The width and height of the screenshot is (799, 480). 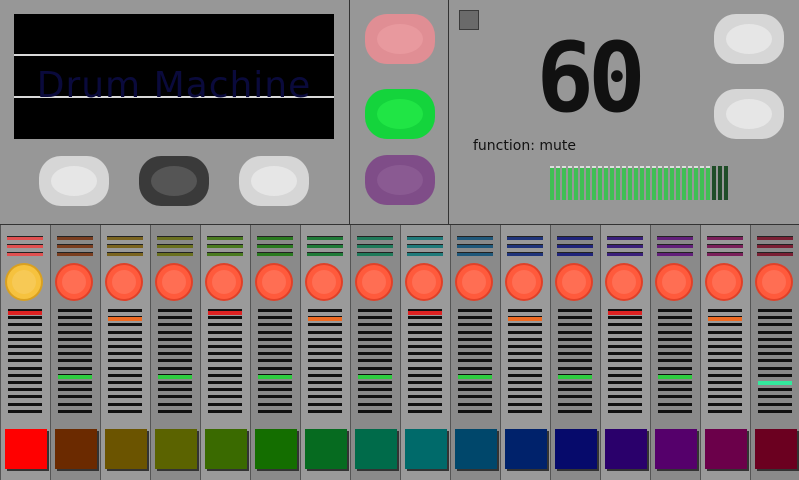 I want to click on pink-pad-button, so click(x=400, y=39).